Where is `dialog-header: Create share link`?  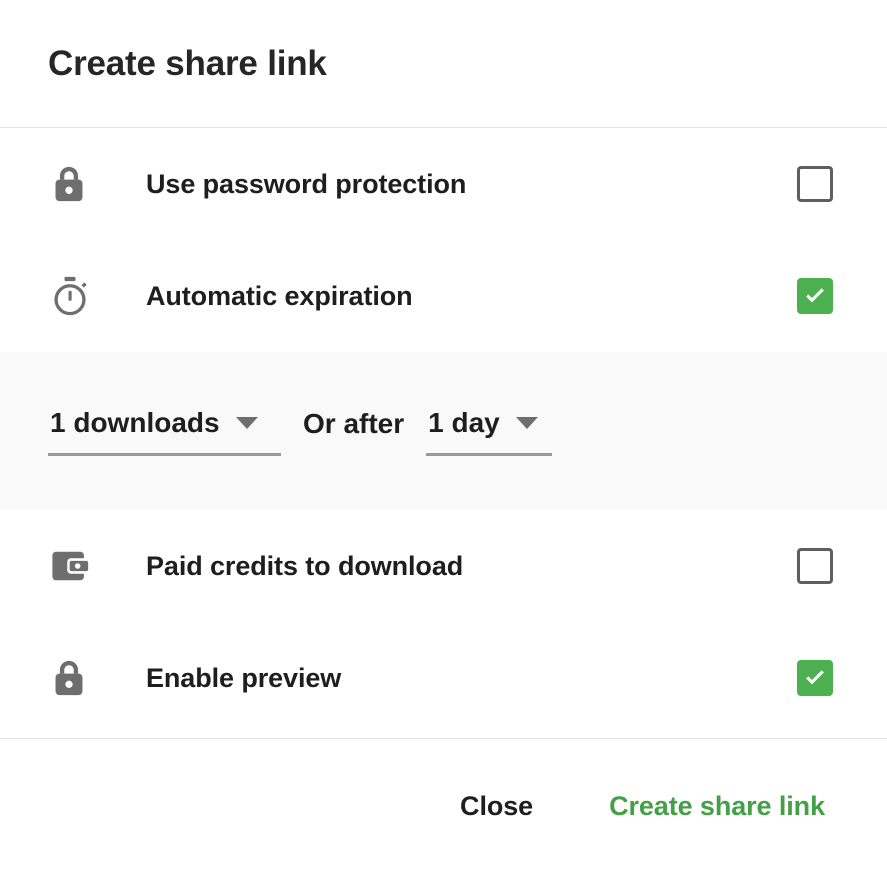
dialog-header: Create share link is located at coordinates (443, 64).